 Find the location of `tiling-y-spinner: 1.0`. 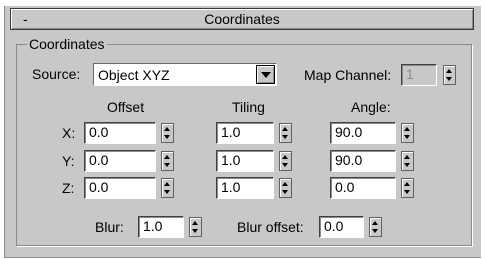

tiling-y-spinner: 1.0 is located at coordinates (255, 161).